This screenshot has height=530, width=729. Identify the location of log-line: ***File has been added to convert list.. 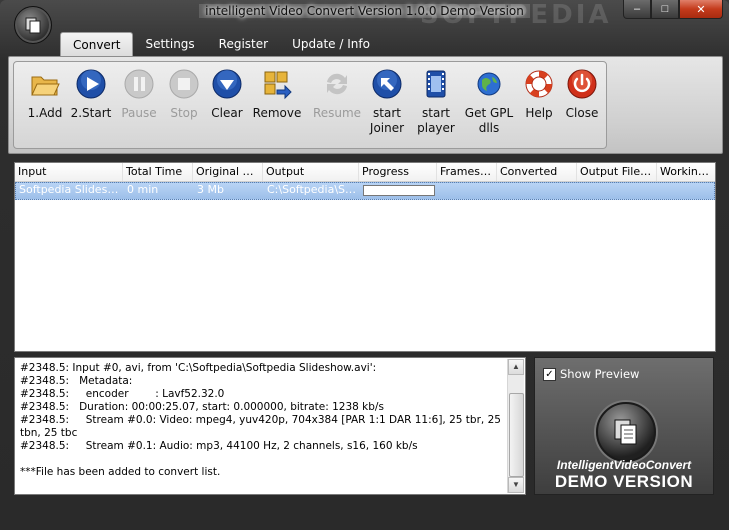
(120, 472).